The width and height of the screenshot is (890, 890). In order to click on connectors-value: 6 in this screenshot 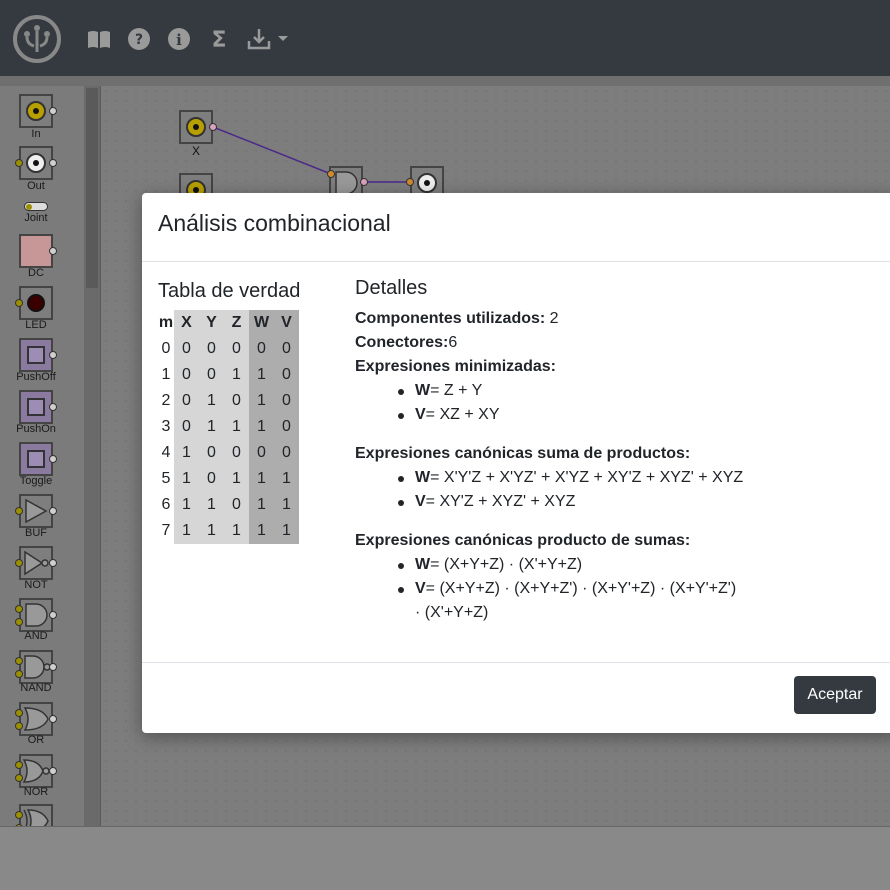, I will do `click(453, 342)`.